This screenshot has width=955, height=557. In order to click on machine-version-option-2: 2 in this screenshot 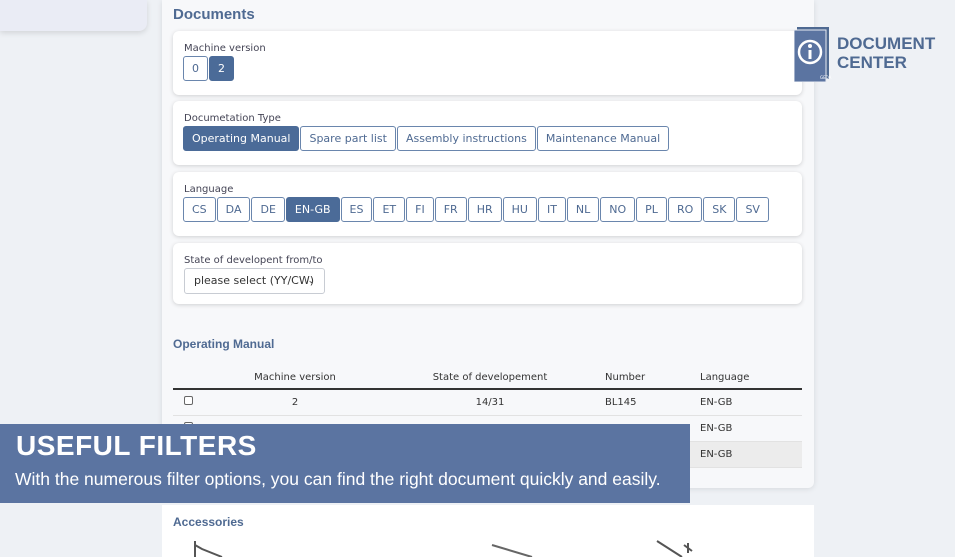, I will do `click(221, 68)`.